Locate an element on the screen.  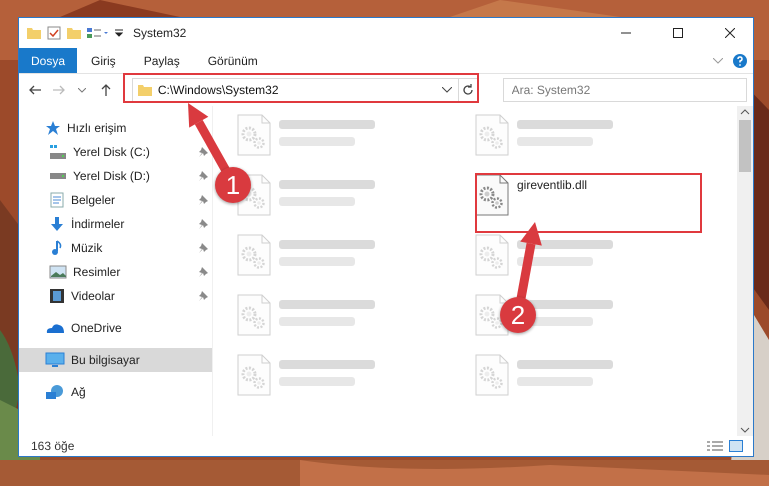
details-view-icon is located at coordinates (715, 446).